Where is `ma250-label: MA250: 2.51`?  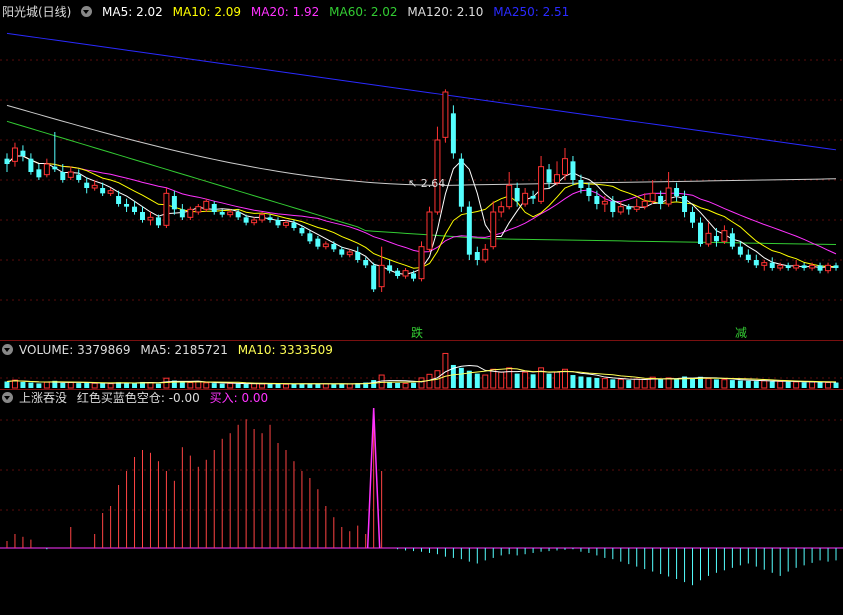 ma250-label: MA250: 2.51 is located at coordinates (531, 12).